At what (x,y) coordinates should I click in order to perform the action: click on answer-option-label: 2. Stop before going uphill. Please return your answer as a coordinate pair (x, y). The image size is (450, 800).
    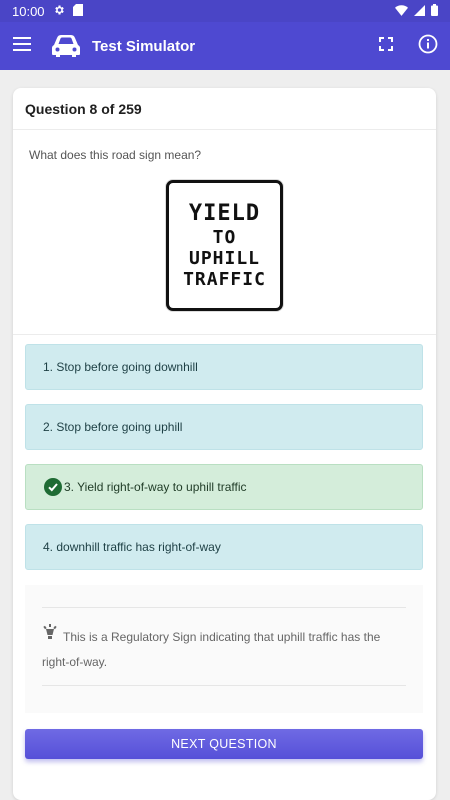
    Looking at the image, I should click on (113, 427).